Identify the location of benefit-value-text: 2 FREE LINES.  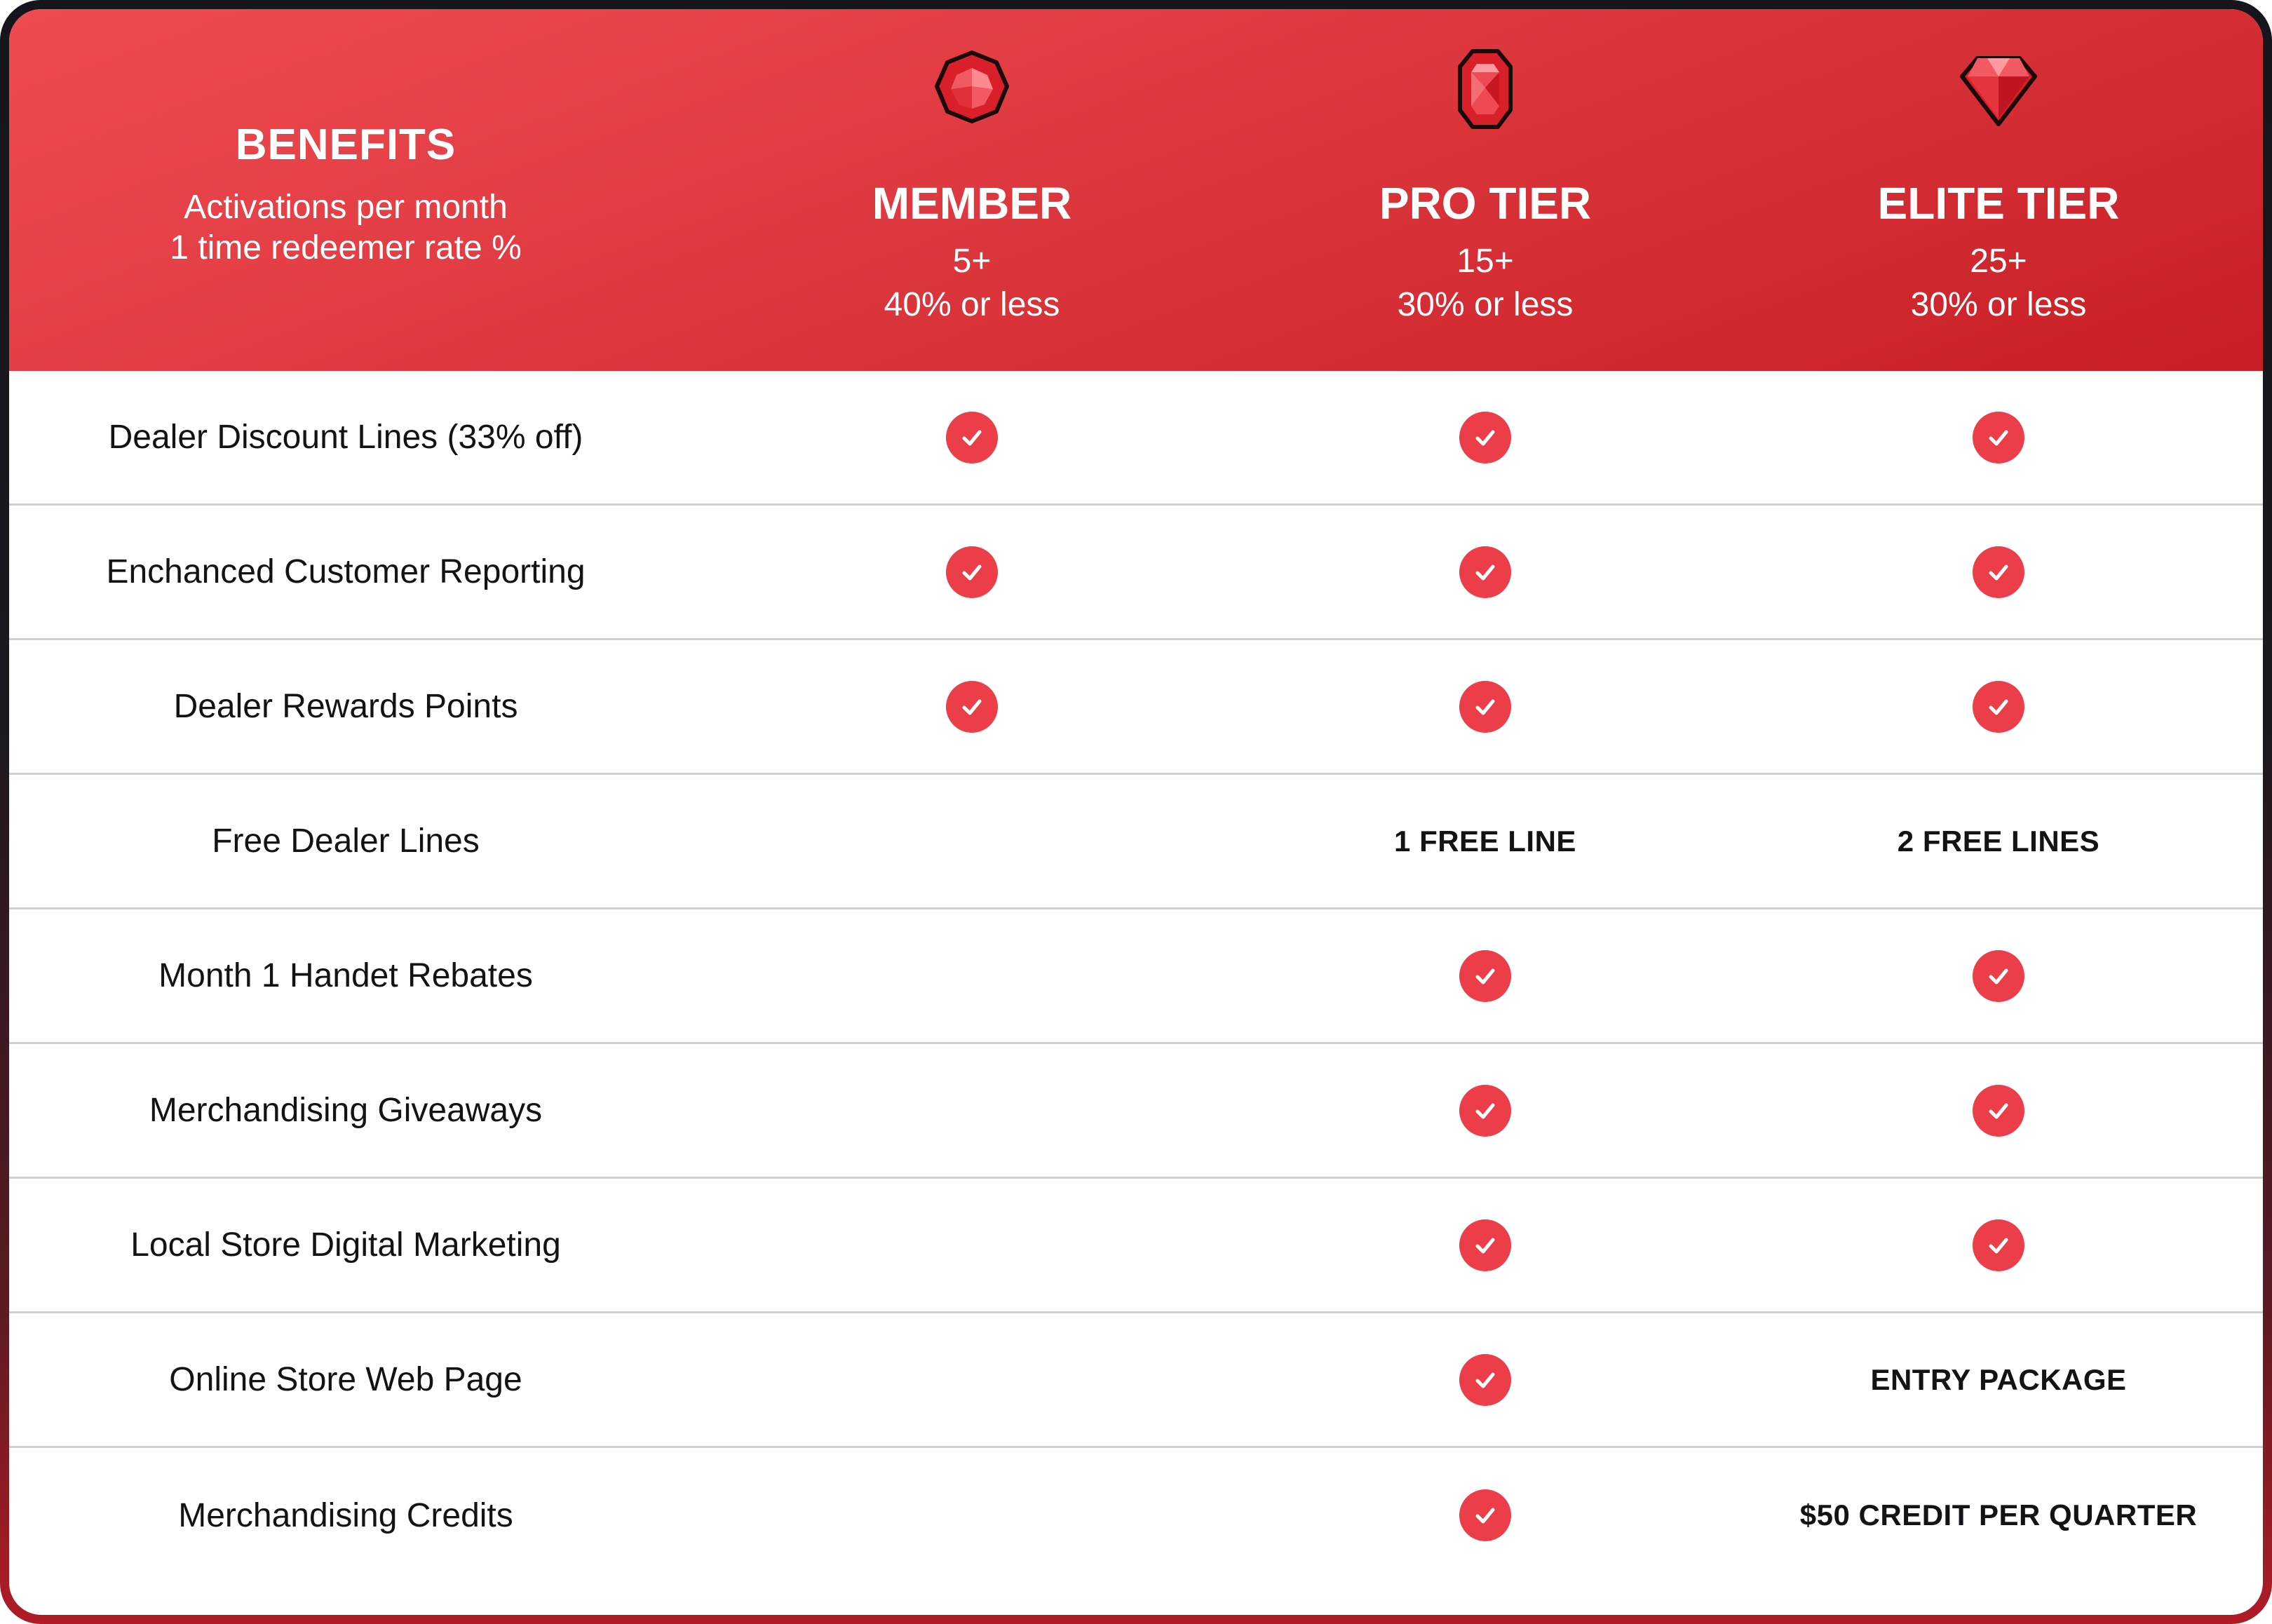
(1998, 841).